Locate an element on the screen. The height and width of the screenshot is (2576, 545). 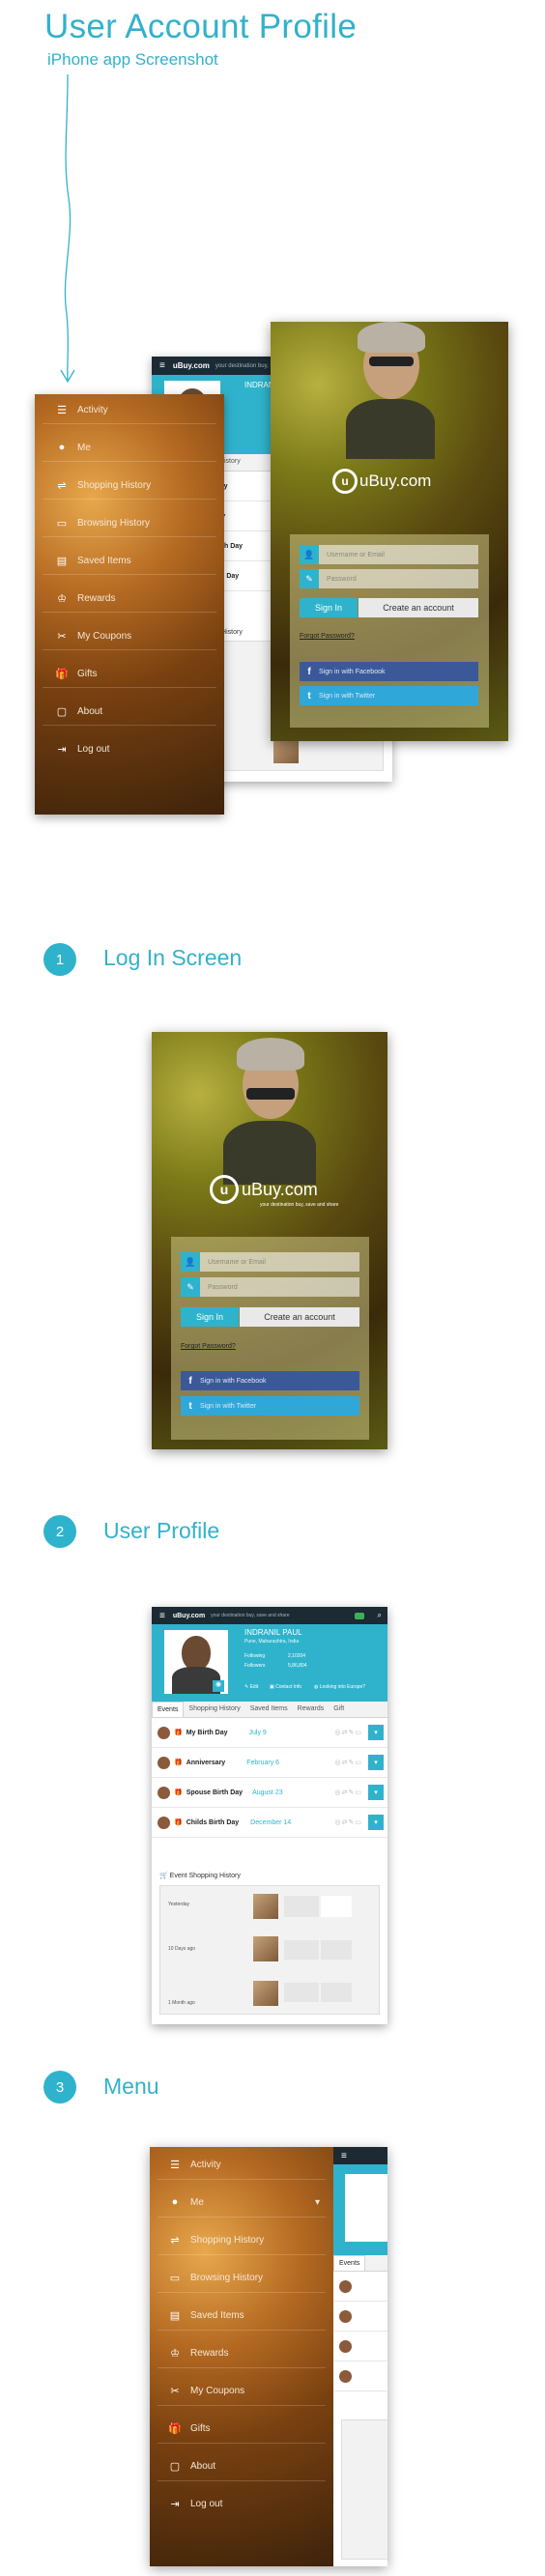
peek-profile: ≡ Events is located at coordinates (360, 2356).